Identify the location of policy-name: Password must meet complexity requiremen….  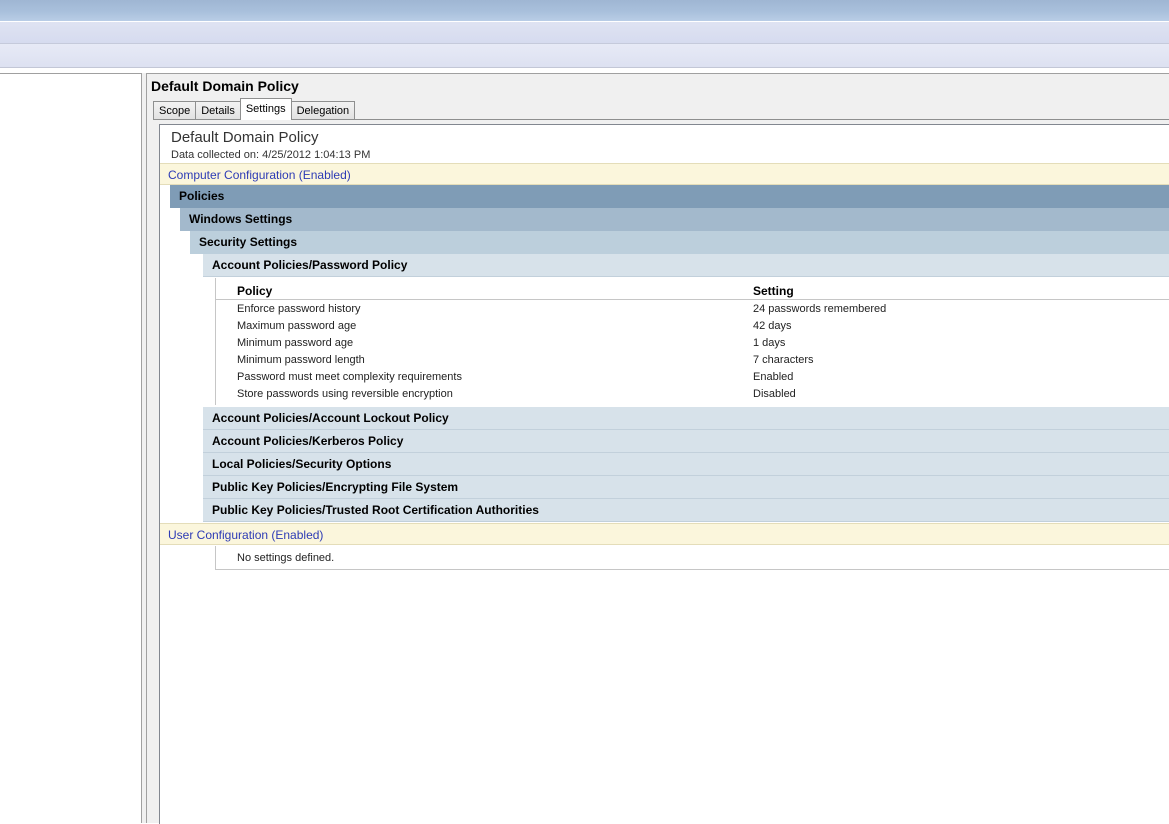
(349, 377).